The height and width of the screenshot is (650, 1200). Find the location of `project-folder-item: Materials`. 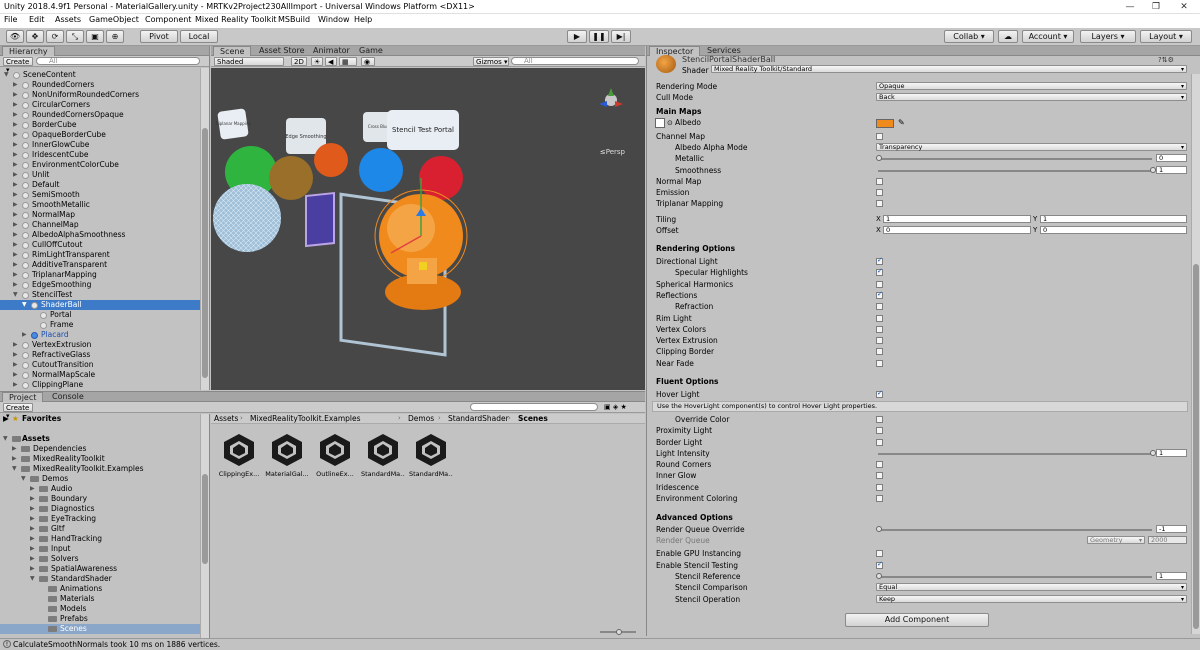

project-folder-item: Materials is located at coordinates (100, 599).